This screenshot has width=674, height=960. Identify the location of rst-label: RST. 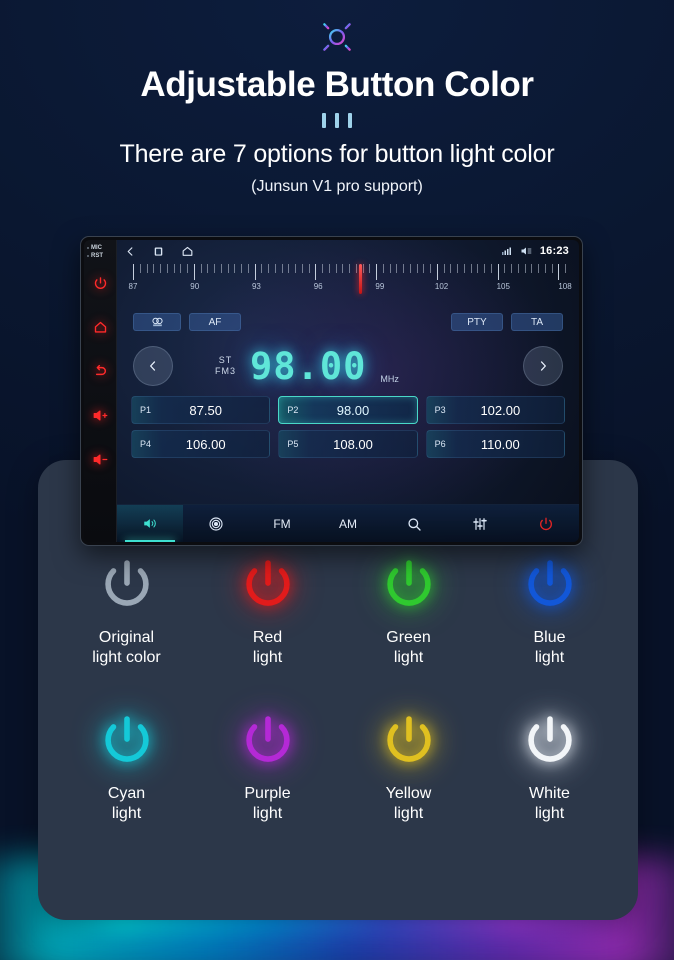
(97, 256).